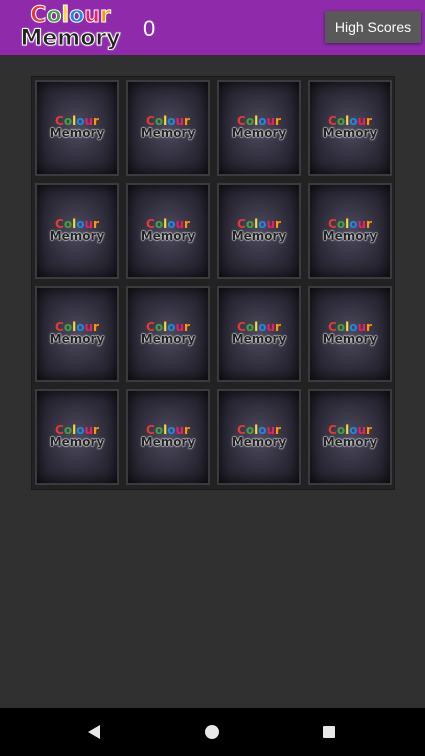  What do you see at coordinates (373, 27) in the screenshot?
I see `high-scores-button: High Scores` at bounding box center [373, 27].